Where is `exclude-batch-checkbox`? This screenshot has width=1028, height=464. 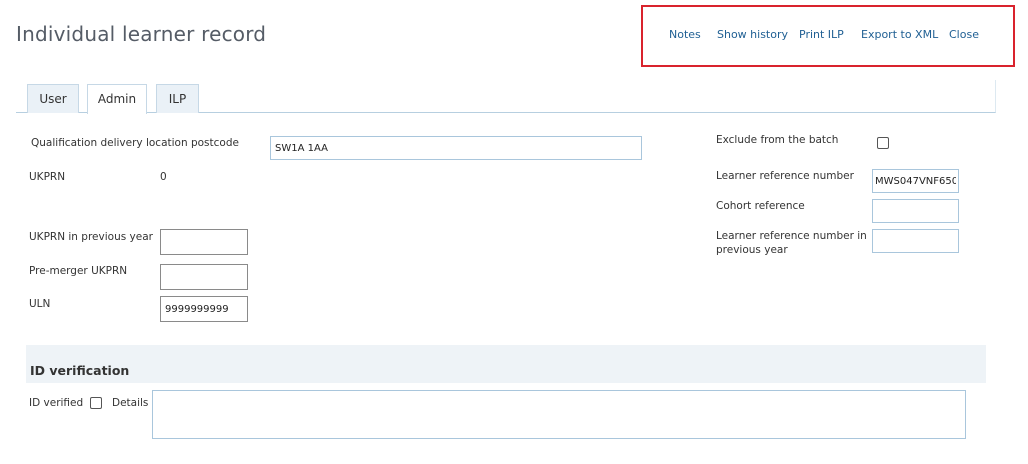 exclude-batch-checkbox is located at coordinates (883, 143).